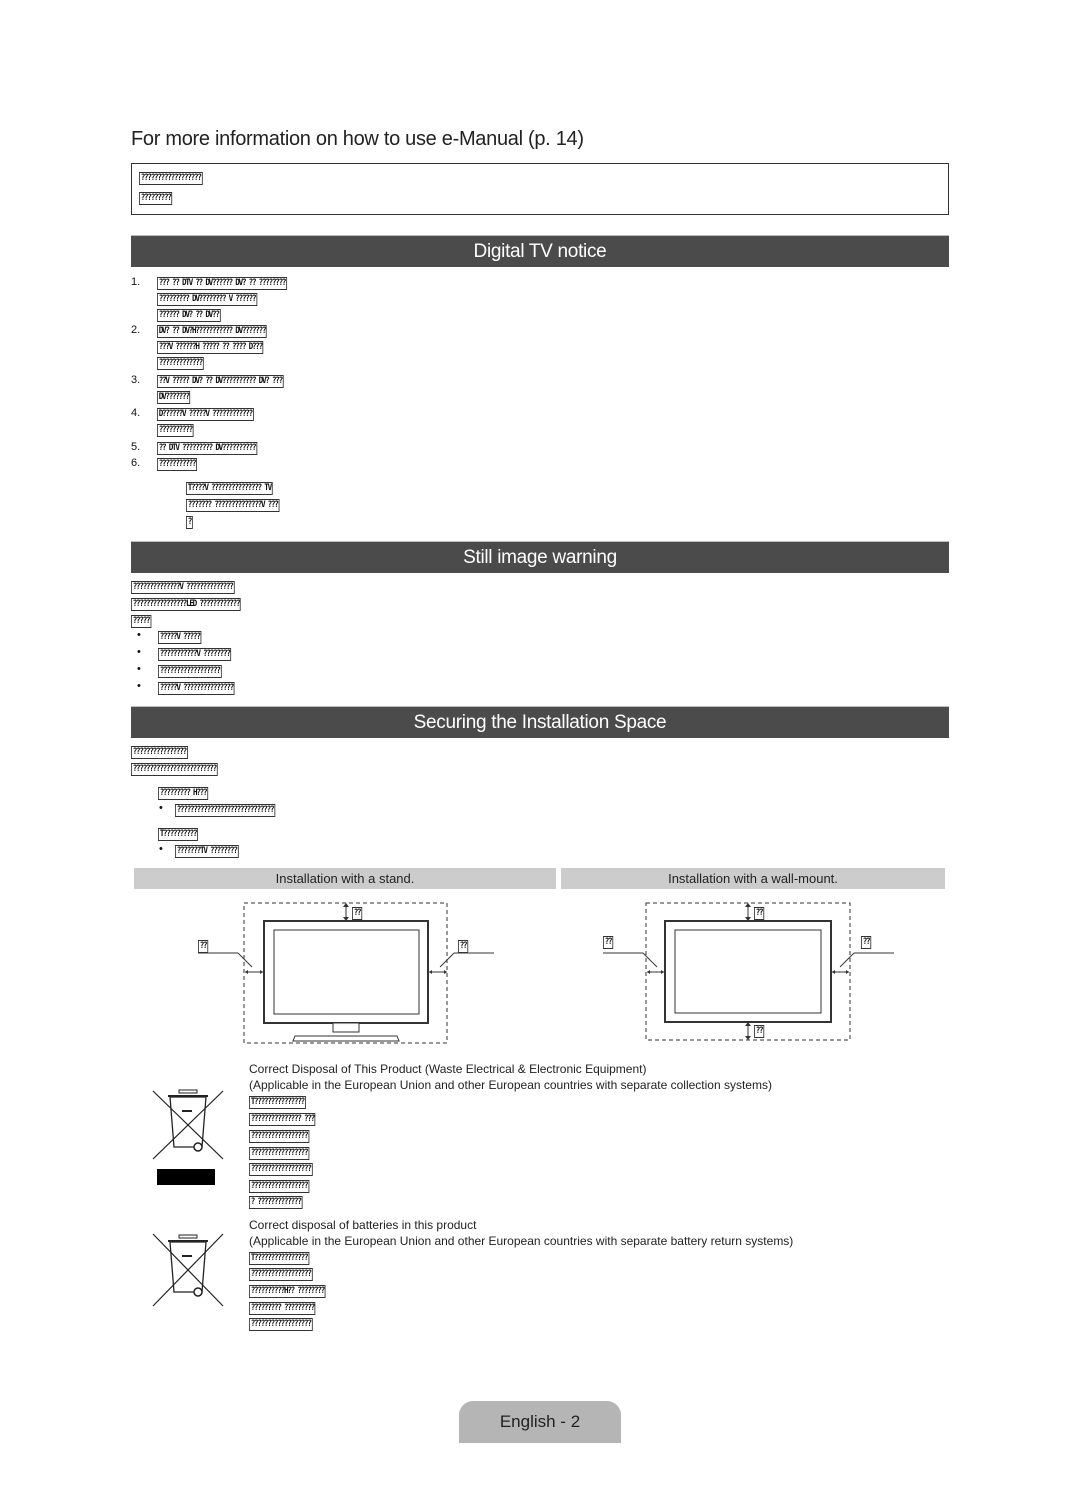 The height and width of the screenshot is (1494, 1080). What do you see at coordinates (171, 178) in the screenshot?
I see `note-line: ??????????????????` at bounding box center [171, 178].